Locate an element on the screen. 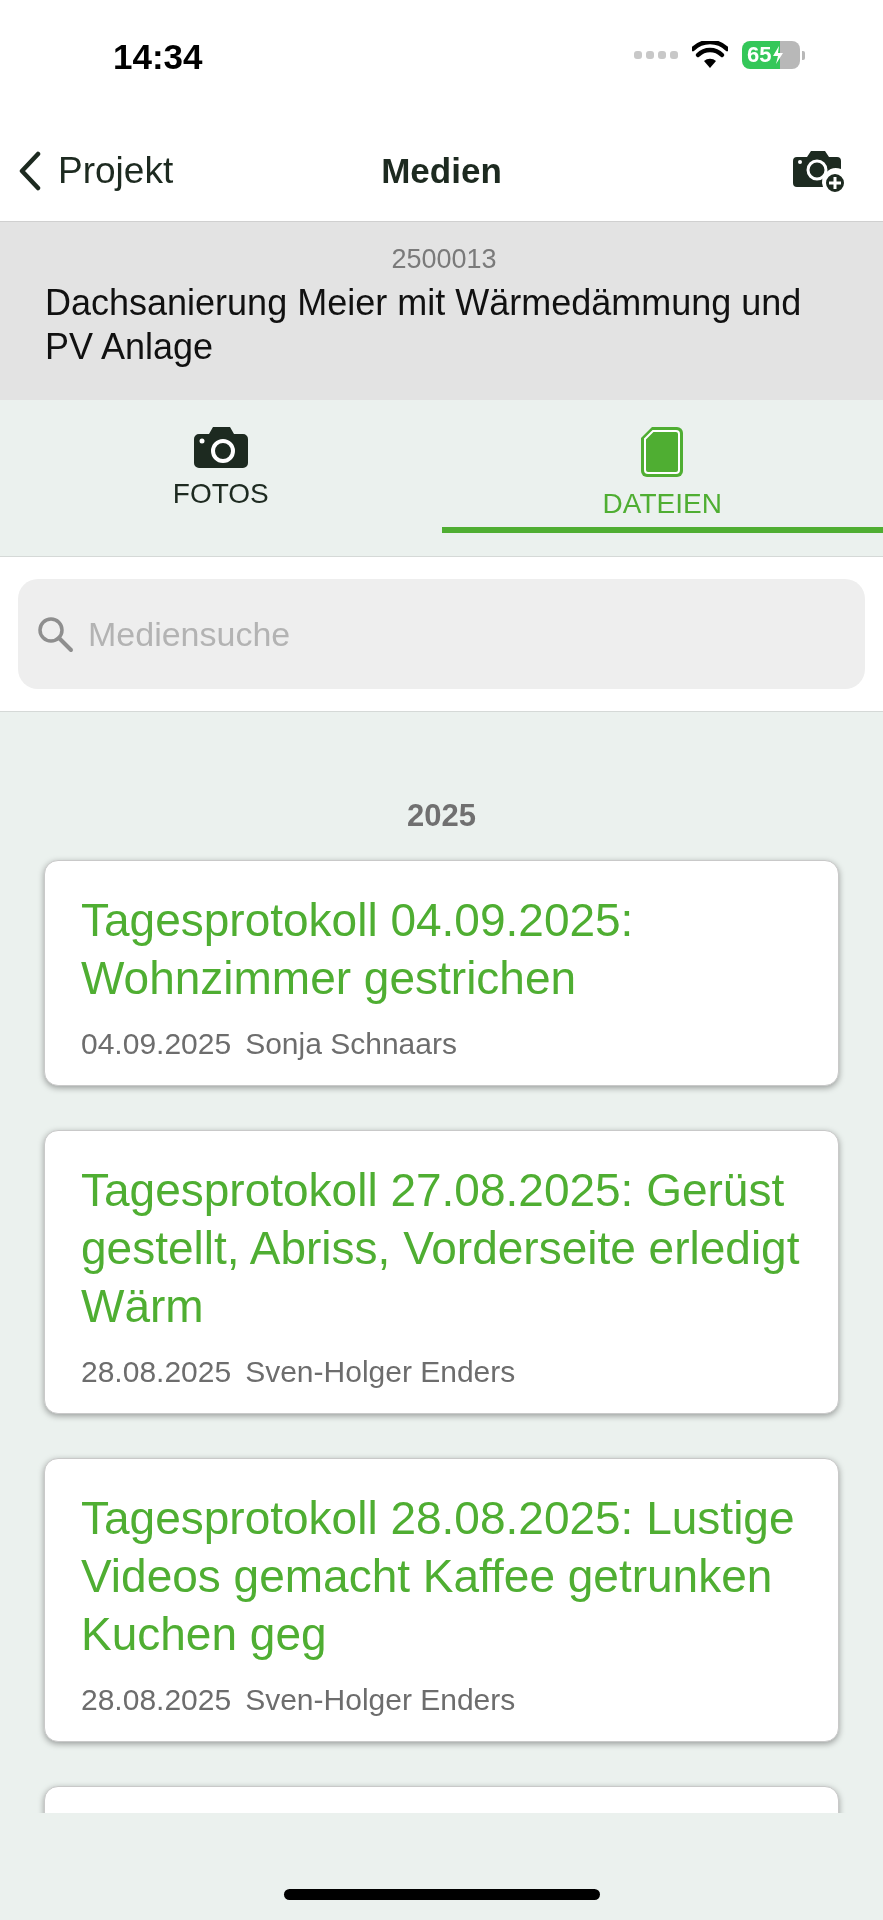 This screenshot has height=1920, width=883. camera-icon is located at coordinates (220, 447).